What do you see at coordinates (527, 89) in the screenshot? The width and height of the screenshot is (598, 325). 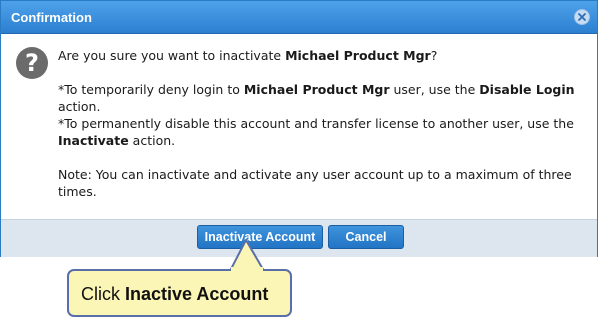 I see `disable-login-action: Disable Login` at bounding box center [527, 89].